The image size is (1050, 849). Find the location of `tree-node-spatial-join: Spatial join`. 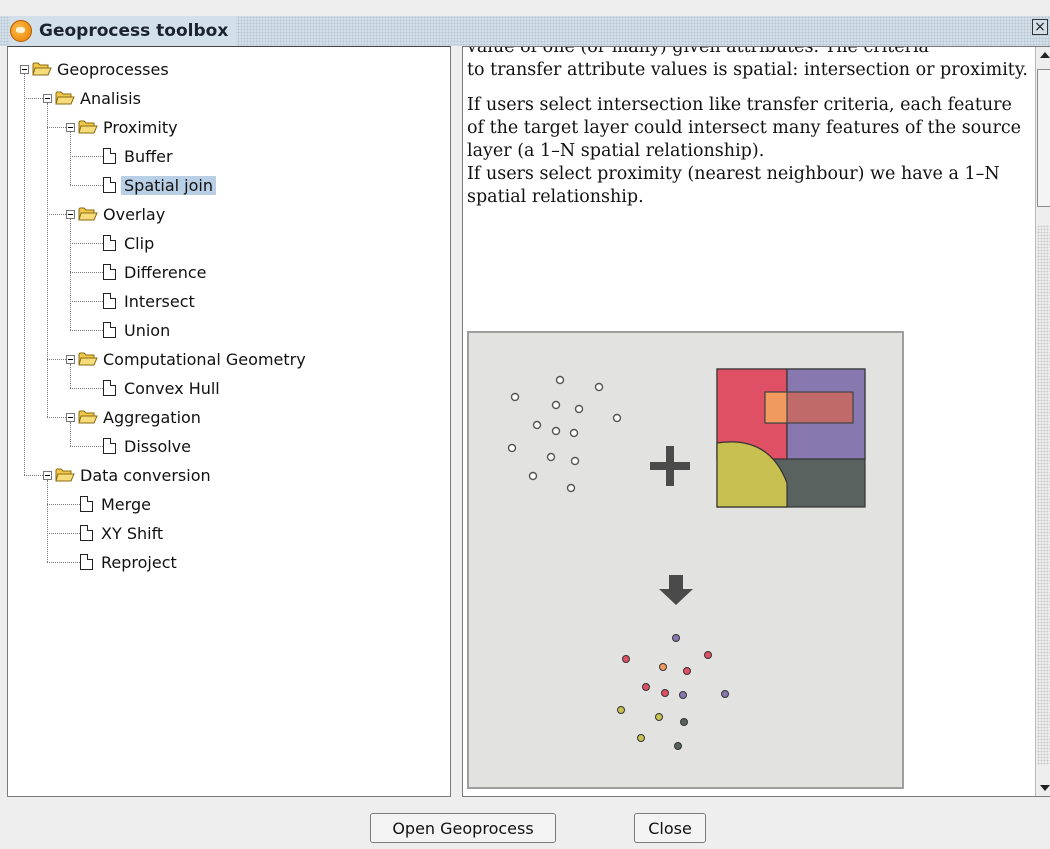

tree-node-spatial-join: Spatial join is located at coordinates (159, 185).